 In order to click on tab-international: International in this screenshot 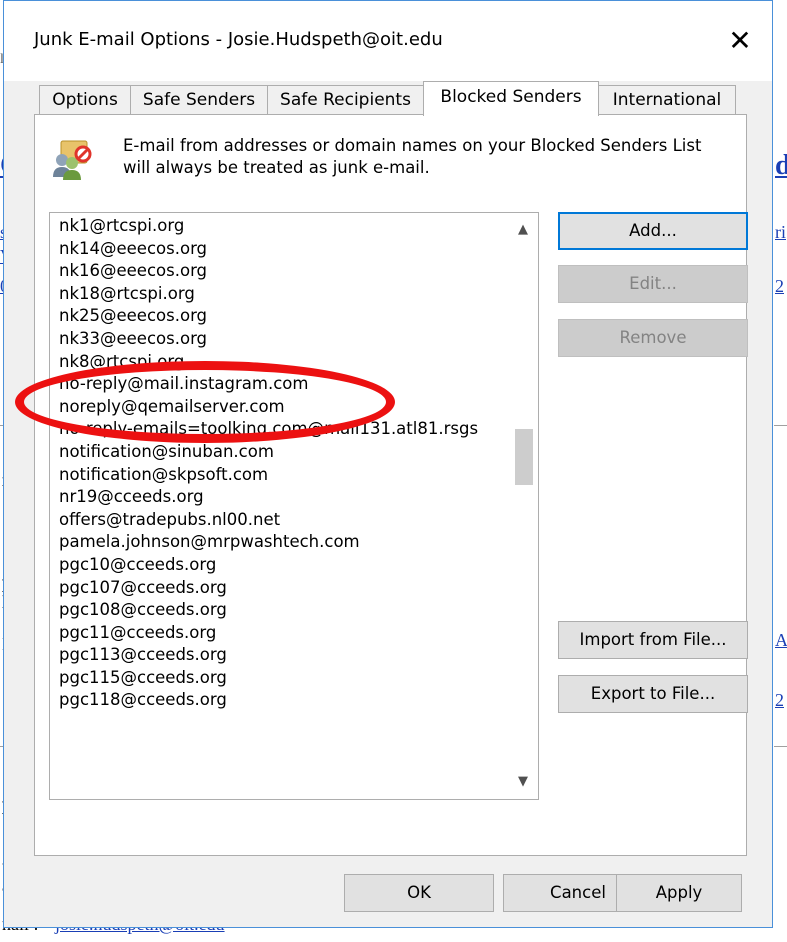, I will do `click(667, 100)`.